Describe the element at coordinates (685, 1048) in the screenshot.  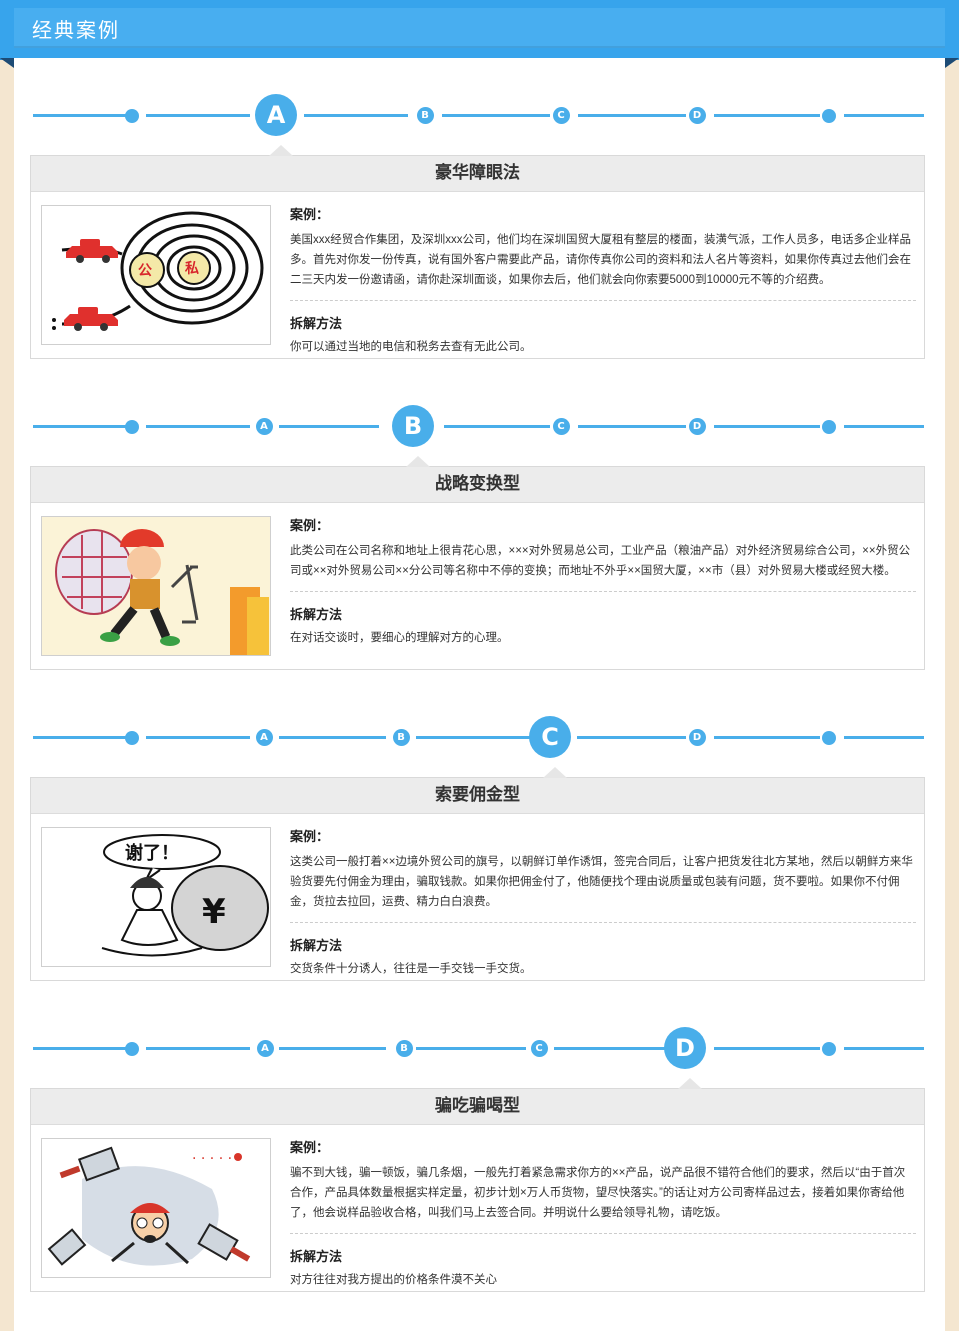
I see `timeline-marker-active: D` at that location.